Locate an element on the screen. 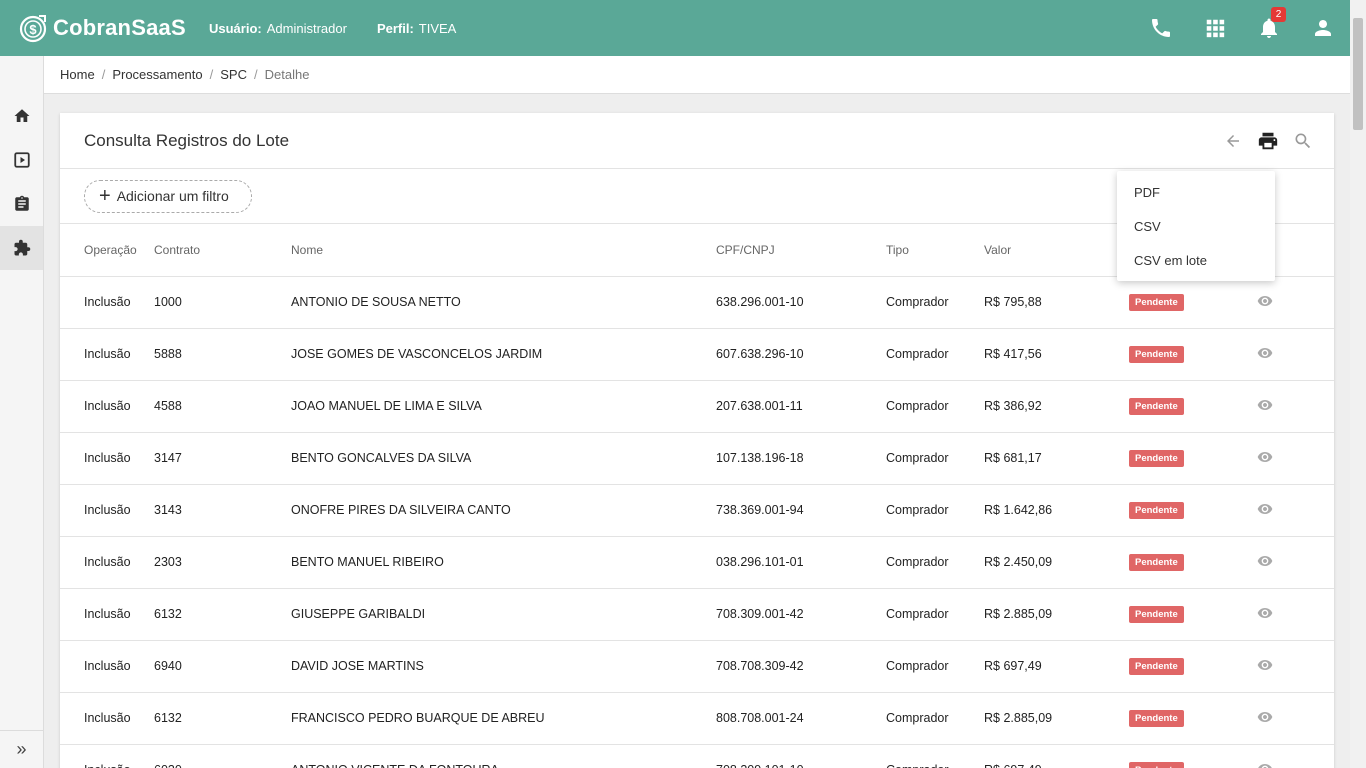  sidebar-expand-button: » is located at coordinates (21, 749).